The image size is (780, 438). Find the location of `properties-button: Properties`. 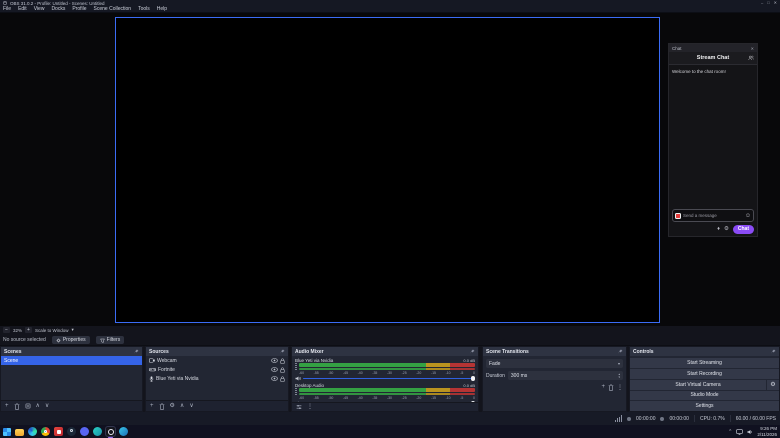

properties-button: Properties is located at coordinates (70, 340).